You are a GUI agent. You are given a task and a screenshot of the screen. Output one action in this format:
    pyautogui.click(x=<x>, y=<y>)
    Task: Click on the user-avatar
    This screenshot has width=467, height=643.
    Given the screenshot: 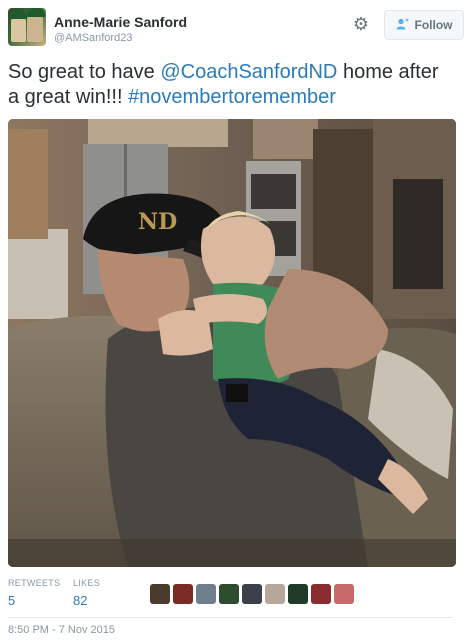 What is the action you would take?
    pyautogui.click(x=27, y=27)
    